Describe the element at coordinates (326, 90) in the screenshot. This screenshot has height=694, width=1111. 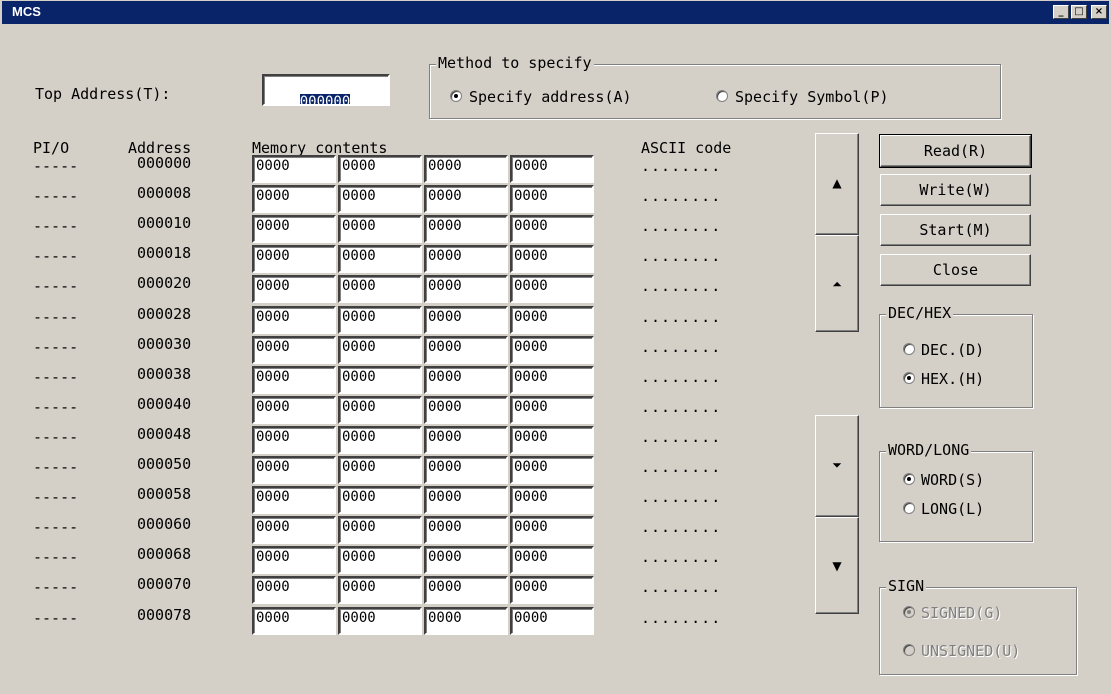
I see `top-address-input: 000000` at that location.